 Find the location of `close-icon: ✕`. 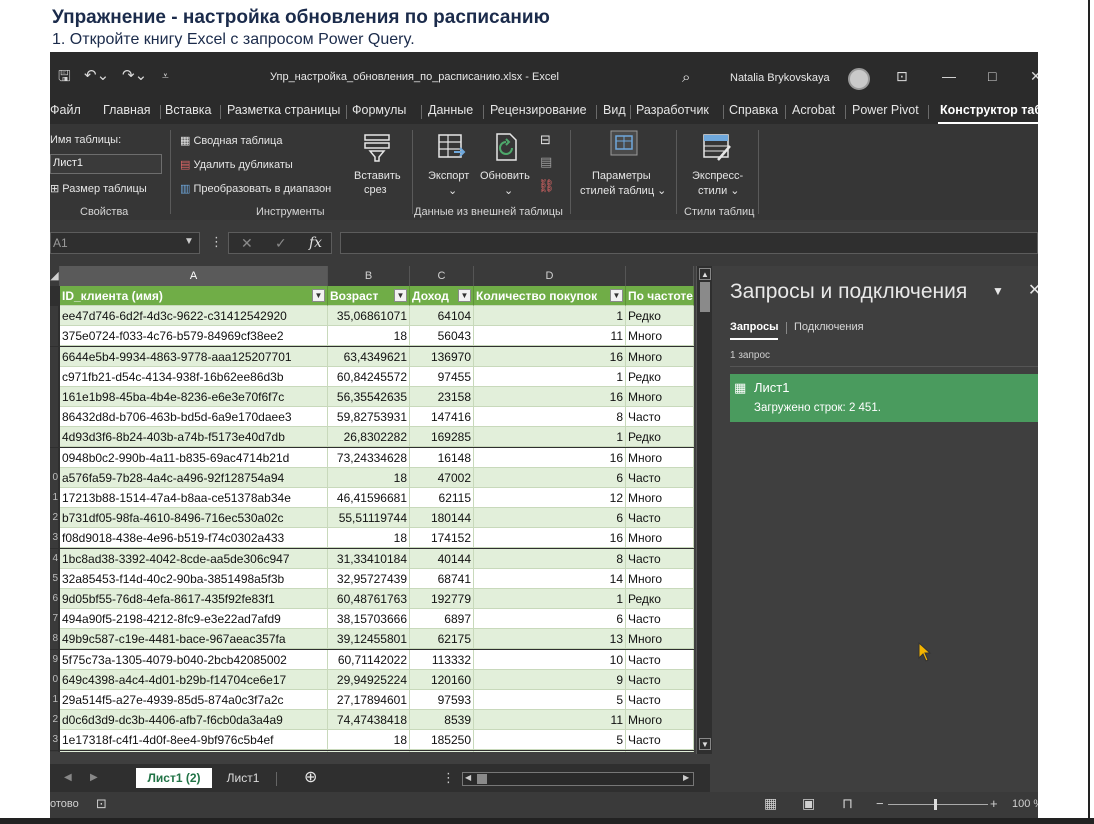

close-icon: ✕ is located at coordinates (1034, 76).